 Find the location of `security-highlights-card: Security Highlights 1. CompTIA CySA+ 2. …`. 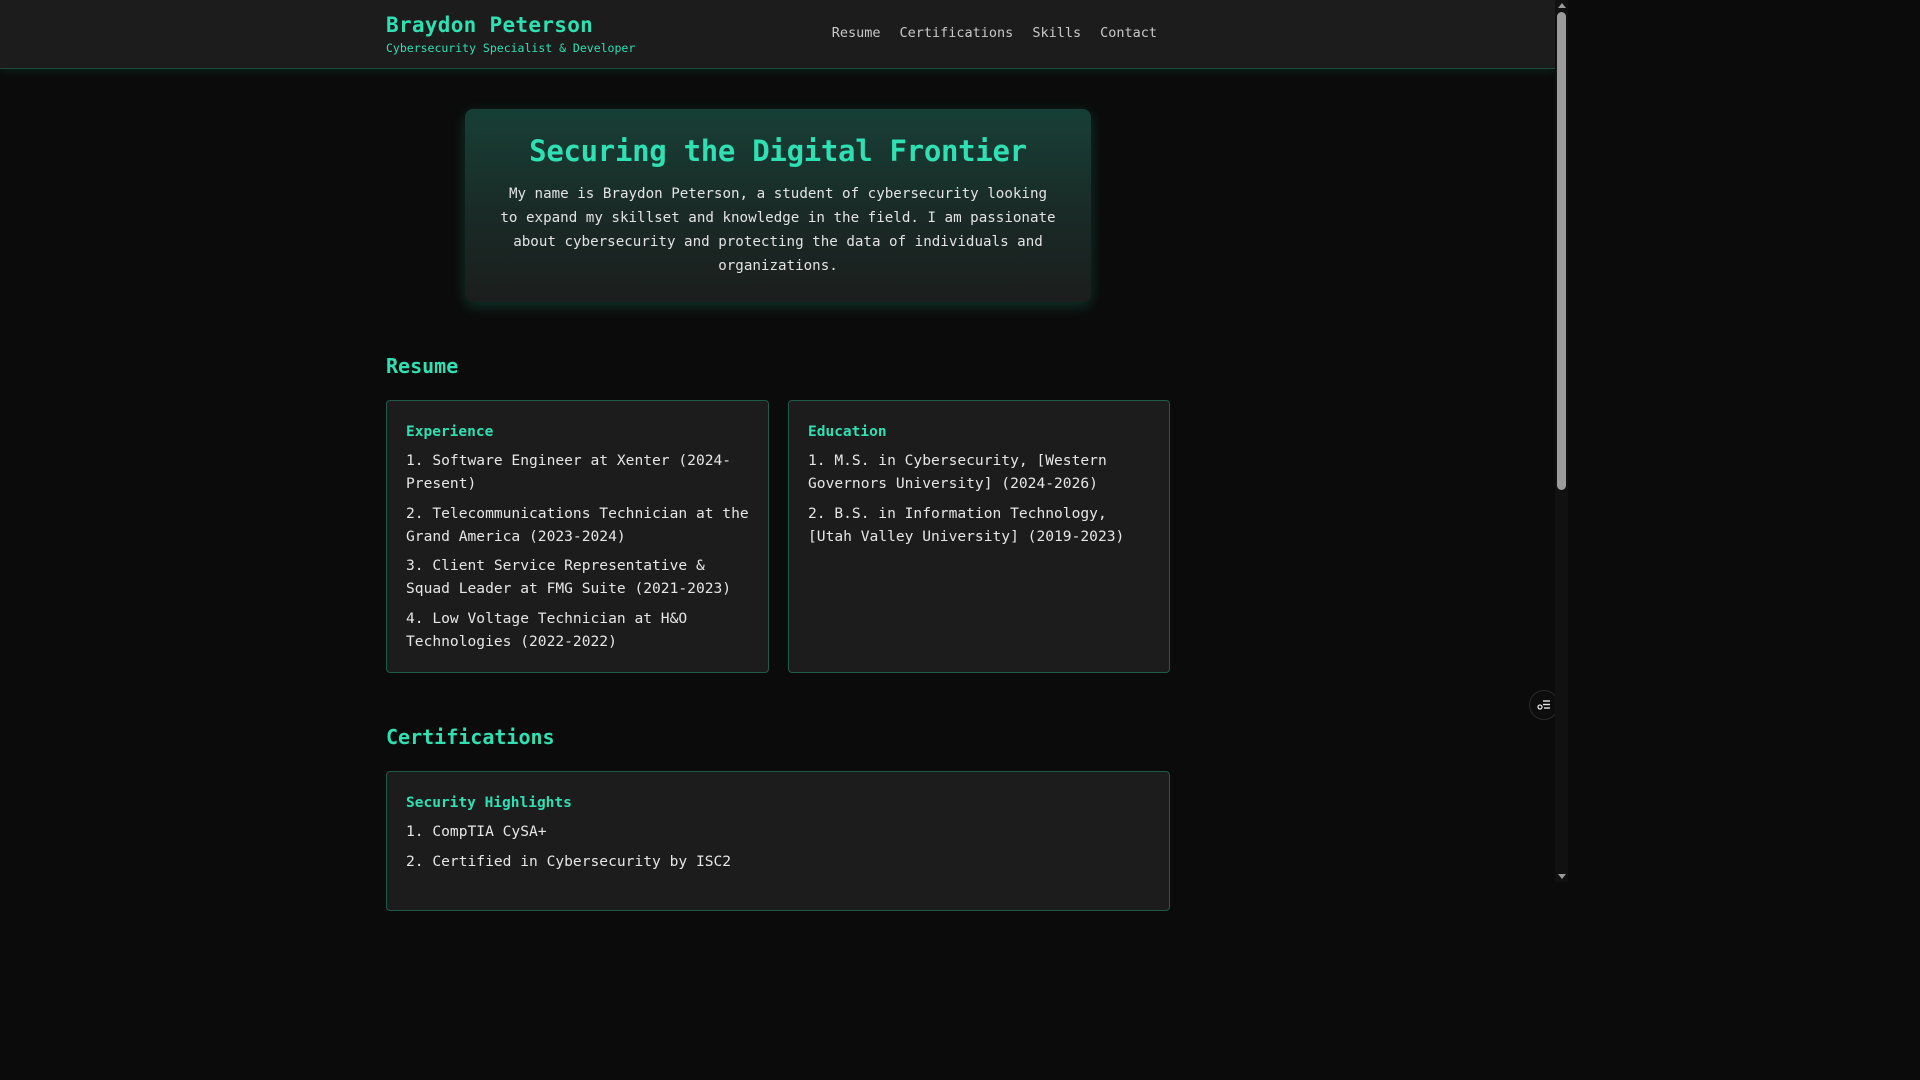

security-highlights-card: Security Highlights 1. CompTIA CySA+ 2. … is located at coordinates (778, 841).